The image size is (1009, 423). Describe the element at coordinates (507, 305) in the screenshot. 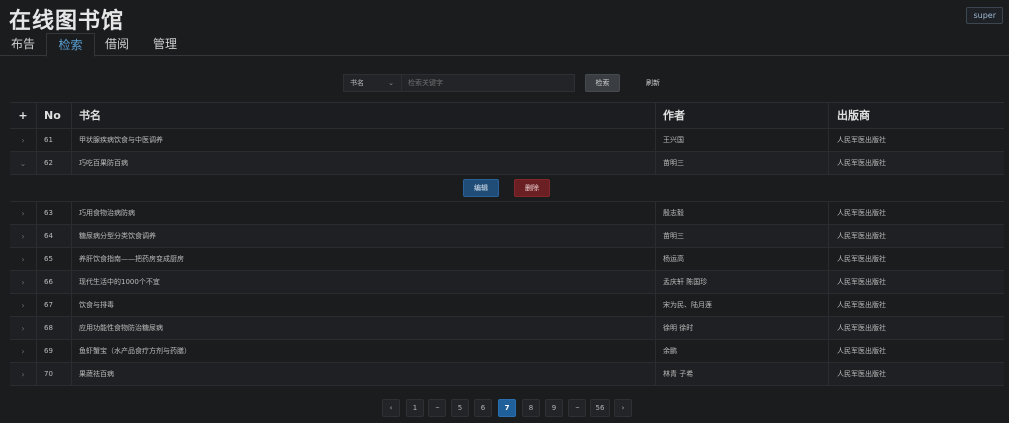

I see `table-row: › 67 饮食与排毒 宋为民、陆月莲 人民军医出版社` at that location.